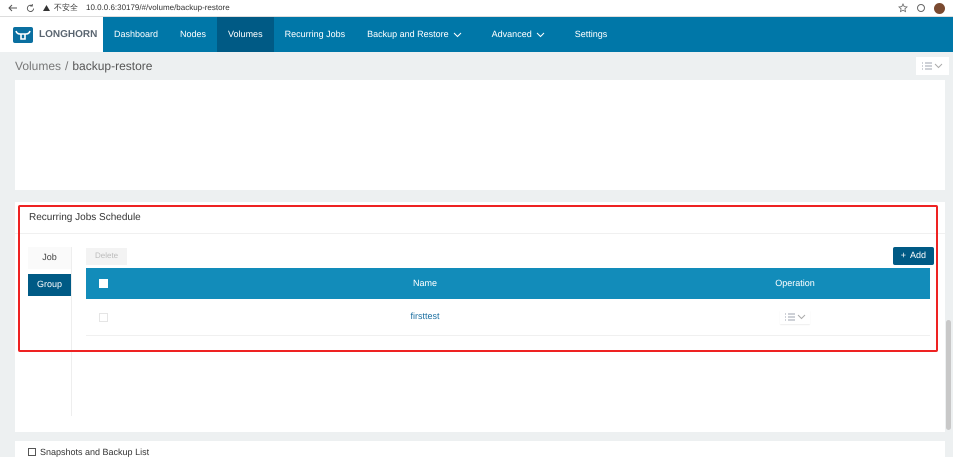  I want to click on side-tab: Group, so click(49, 285).